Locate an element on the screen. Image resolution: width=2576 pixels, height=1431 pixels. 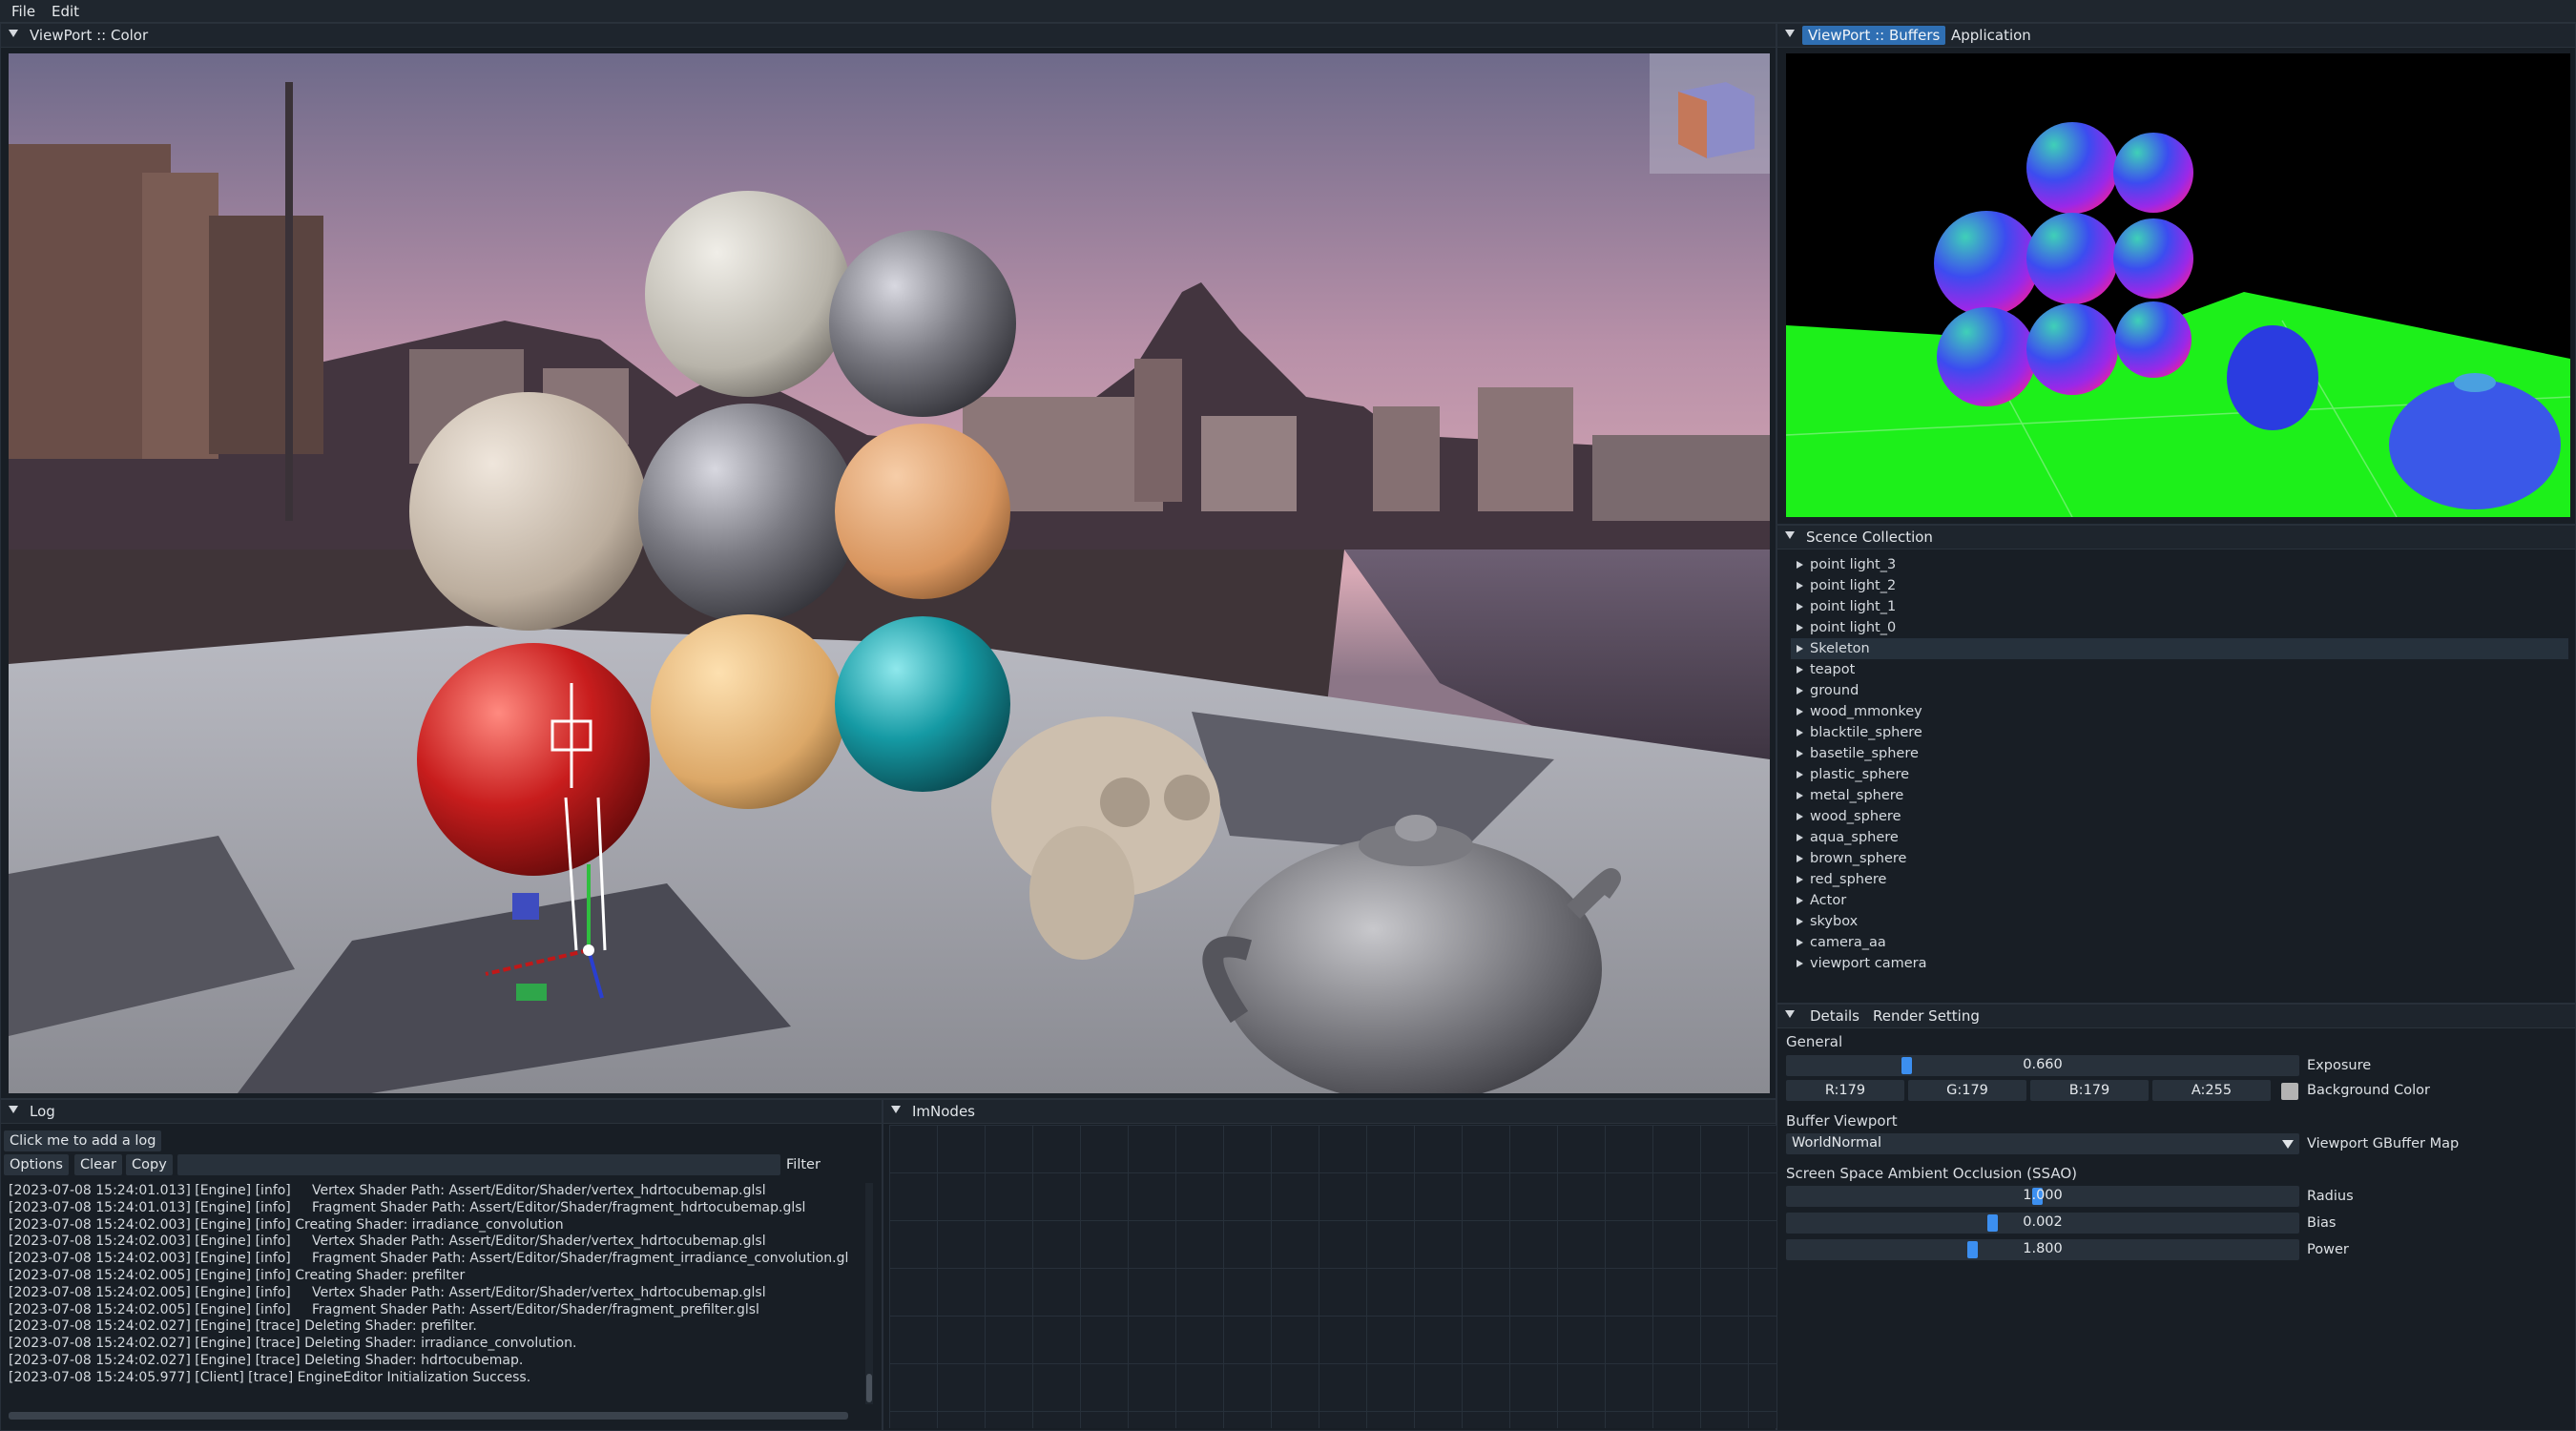
bg-color-b: B:179 is located at coordinates (2089, 1090).